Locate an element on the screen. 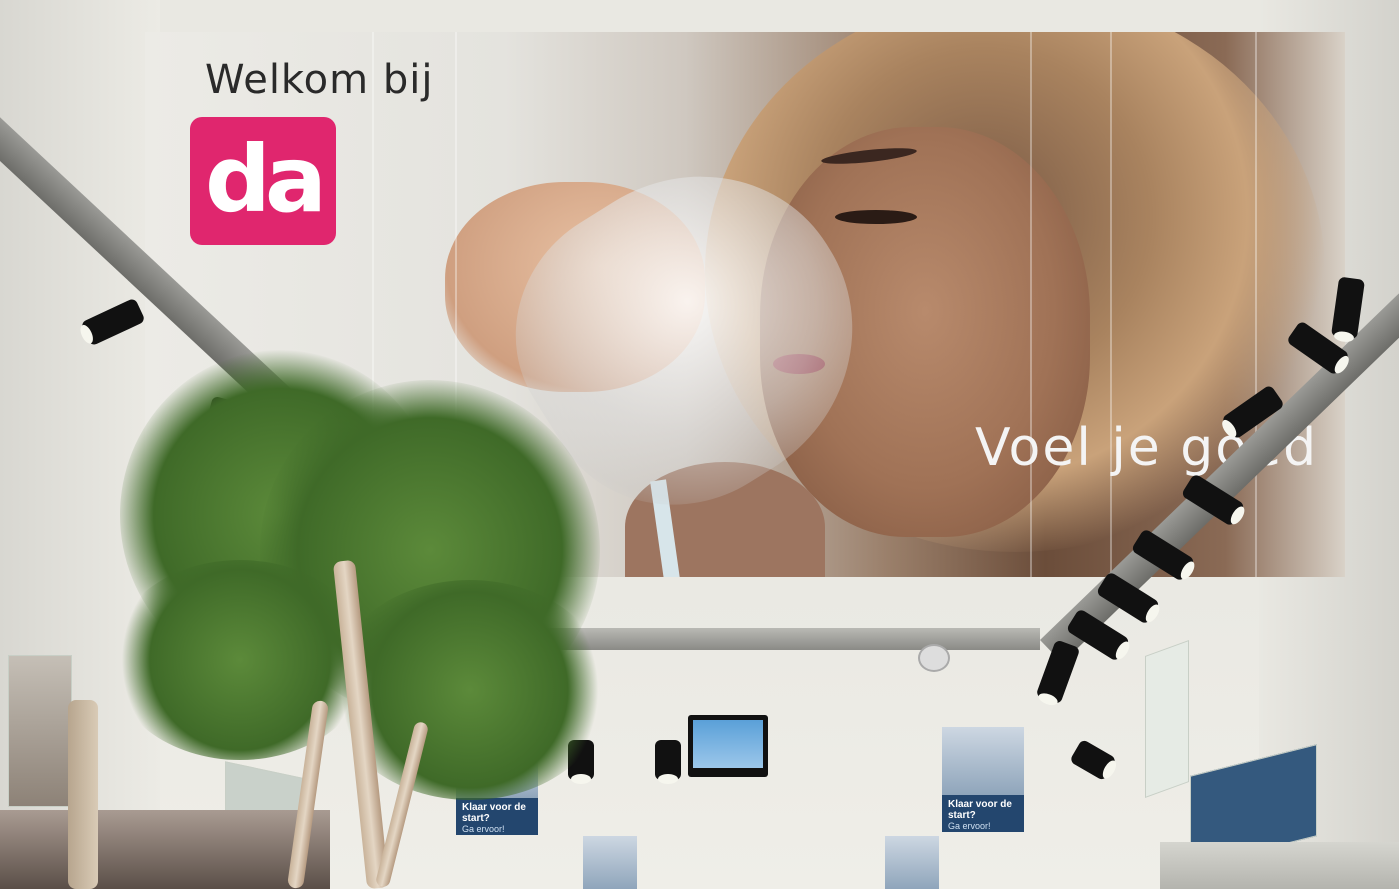 The image size is (1399, 889). closed-eye is located at coordinates (876, 217).